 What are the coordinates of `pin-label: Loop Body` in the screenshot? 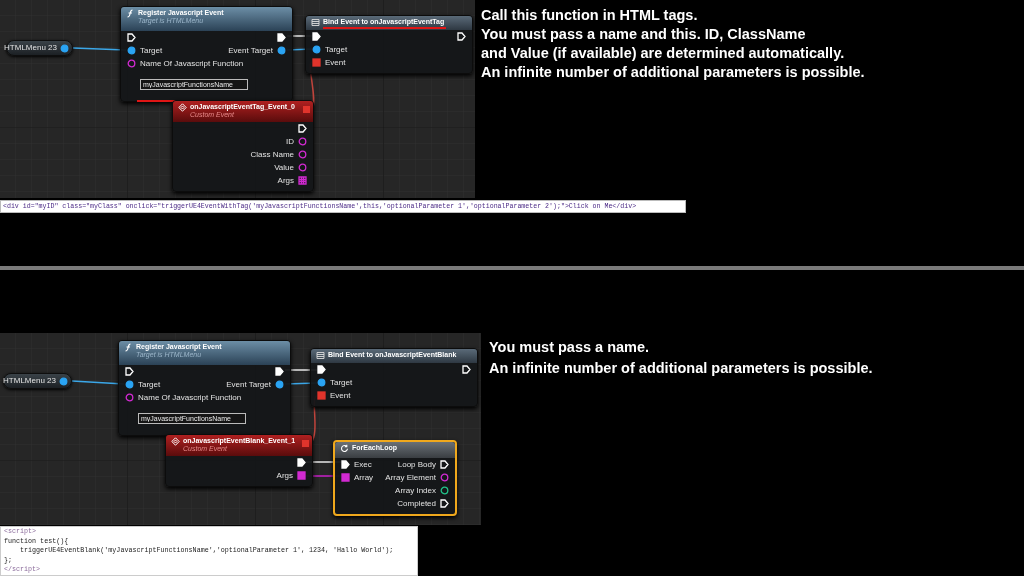 It's located at (416, 464).